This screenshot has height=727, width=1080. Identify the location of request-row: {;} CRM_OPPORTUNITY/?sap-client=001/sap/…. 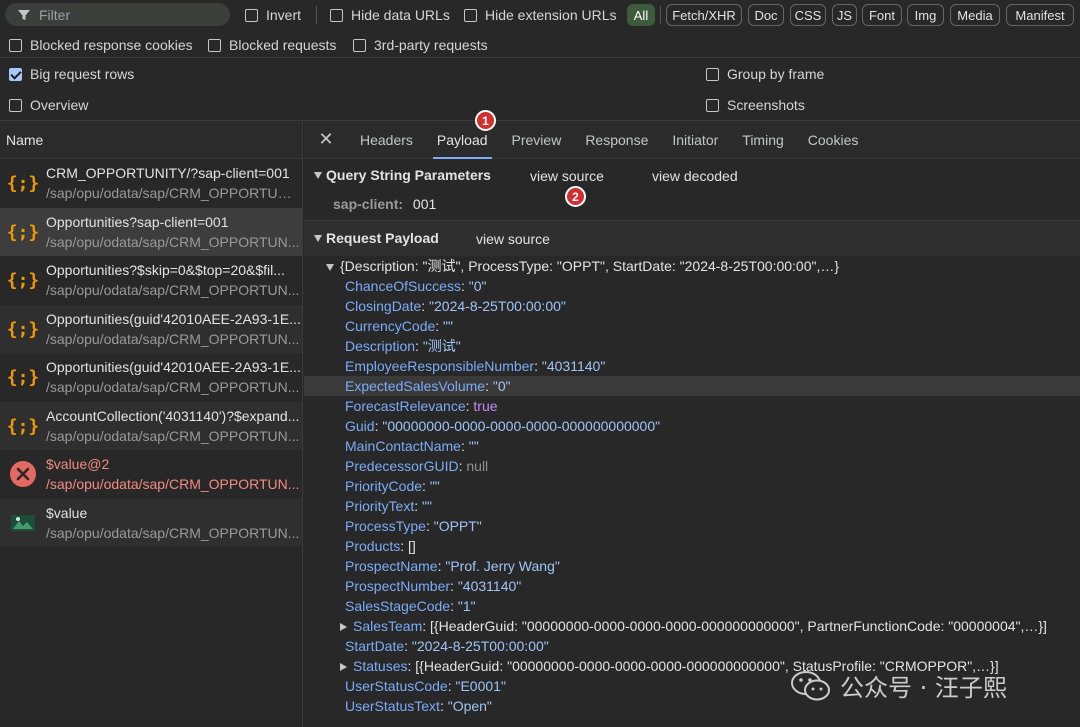
(151, 183).